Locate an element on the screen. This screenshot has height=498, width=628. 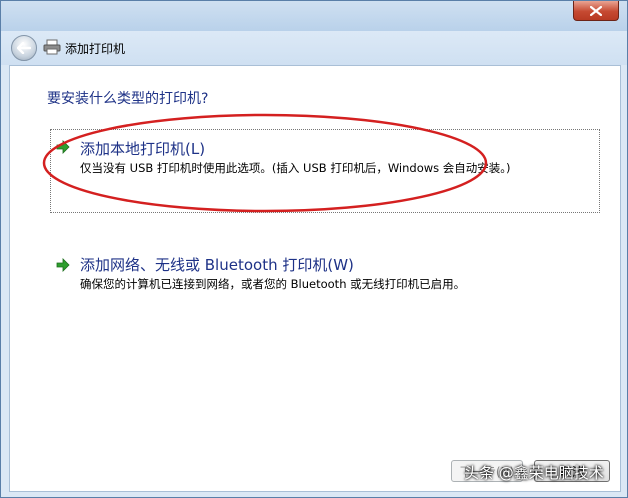
add-network-printer-title: 添加网络、无线或 Bluetooth 打印机(W) is located at coordinates (217, 264).